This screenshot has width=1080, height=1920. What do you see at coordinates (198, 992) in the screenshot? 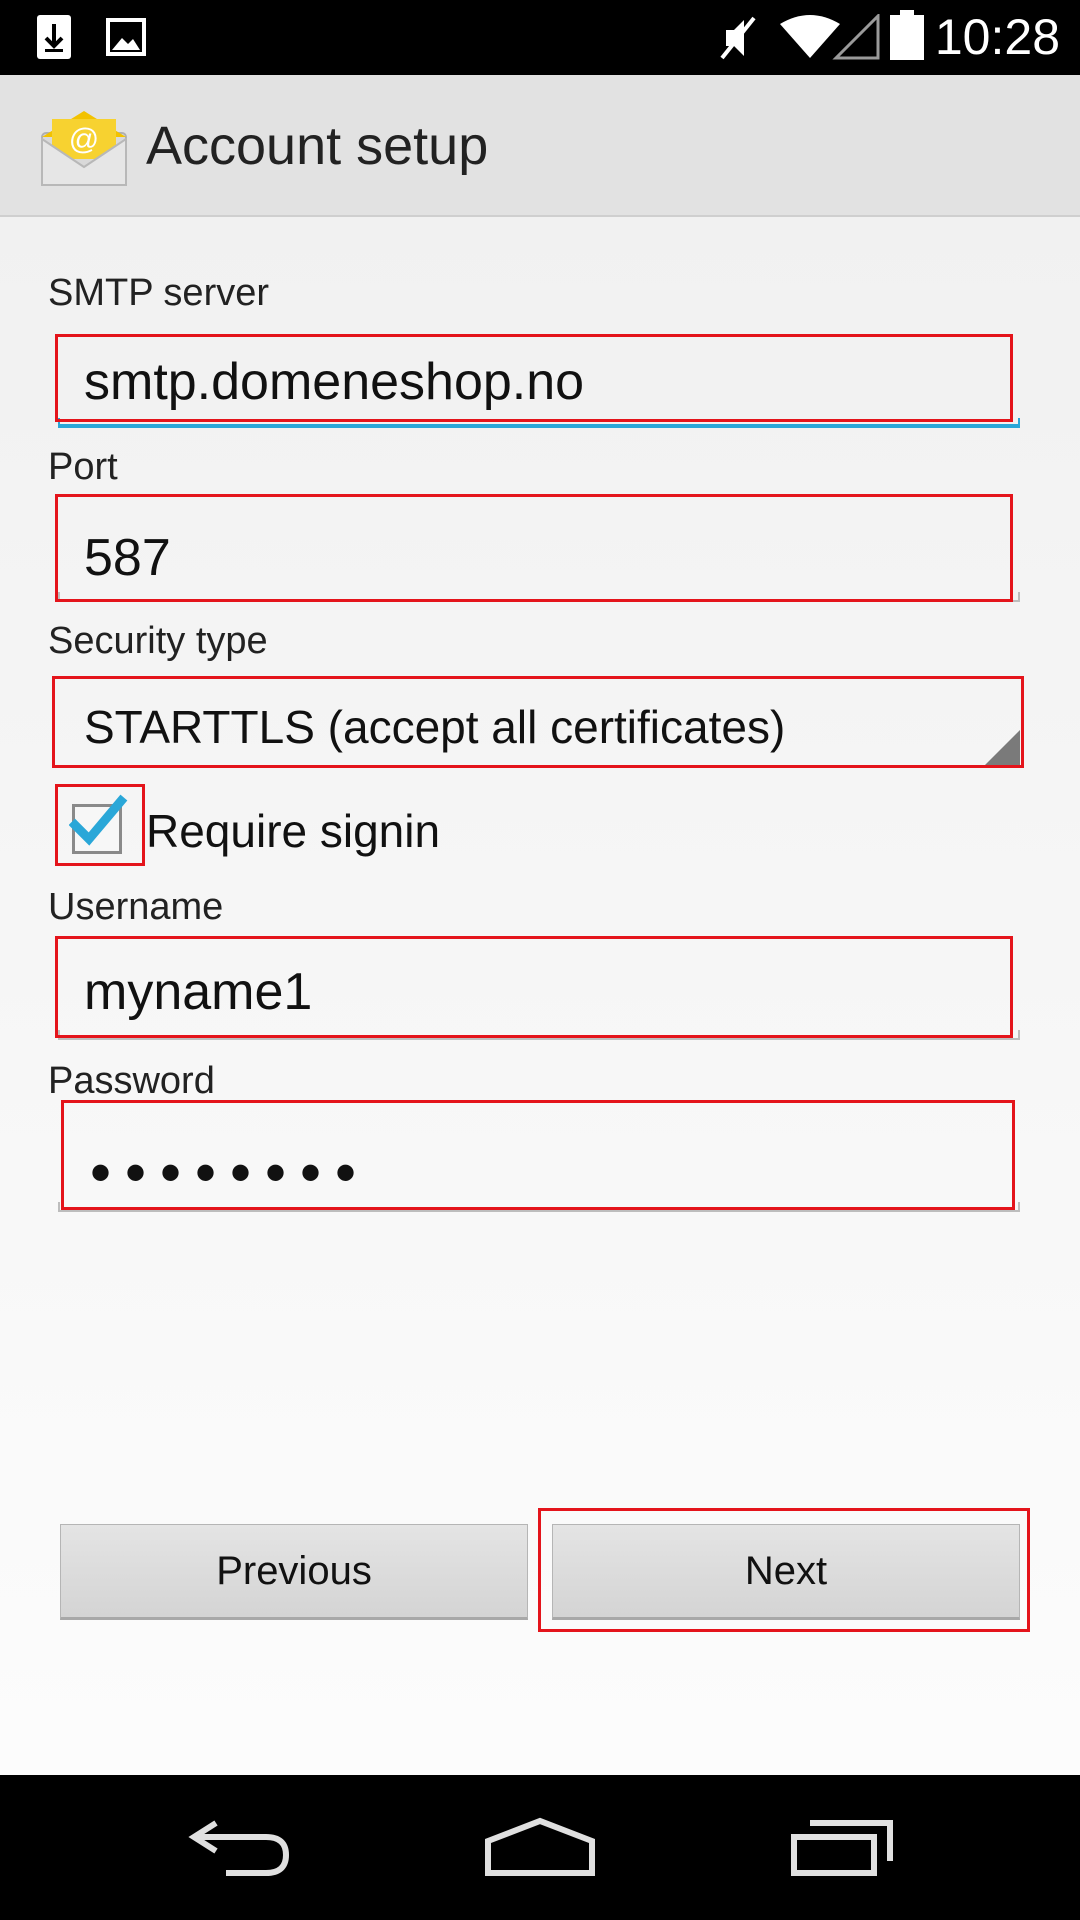
I see `username-value: myname1` at bounding box center [198, 992].